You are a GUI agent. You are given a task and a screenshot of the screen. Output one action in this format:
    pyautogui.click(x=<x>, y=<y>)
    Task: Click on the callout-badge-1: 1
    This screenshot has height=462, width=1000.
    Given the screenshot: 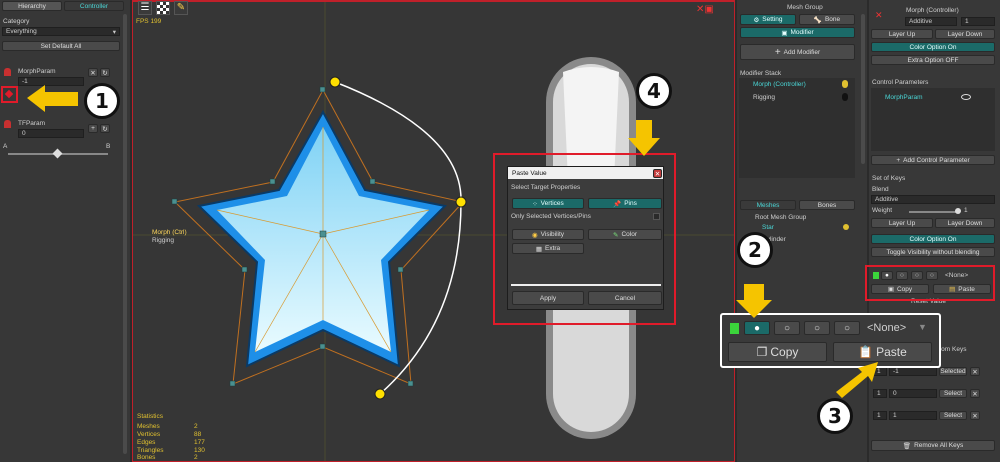 What is the action you would take?
    pyautogui.click(x=102, y=101)
    